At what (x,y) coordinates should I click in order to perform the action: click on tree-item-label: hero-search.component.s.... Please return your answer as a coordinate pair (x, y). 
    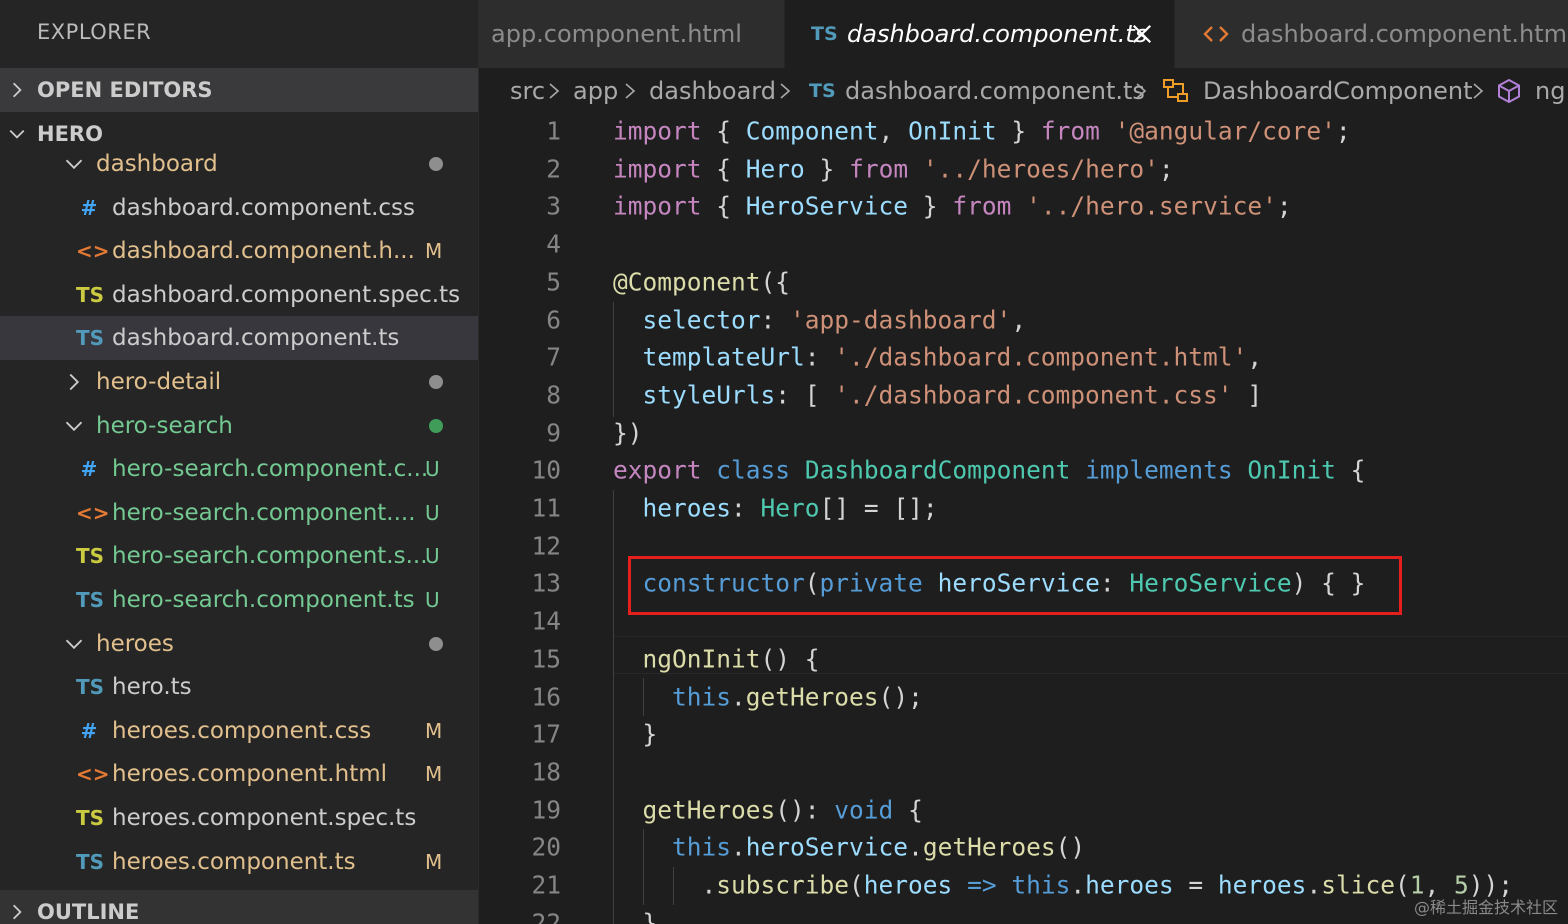
    Looking at the image, I should click on (270, 556).